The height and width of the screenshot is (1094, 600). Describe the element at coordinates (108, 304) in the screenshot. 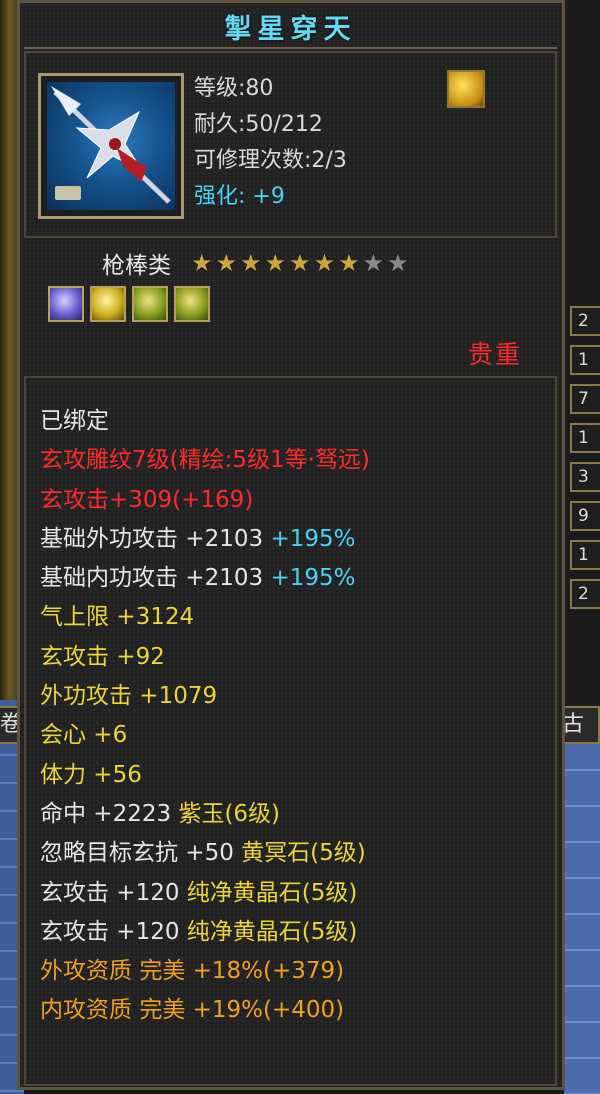

I see `yellow-gem-icon` at that location.